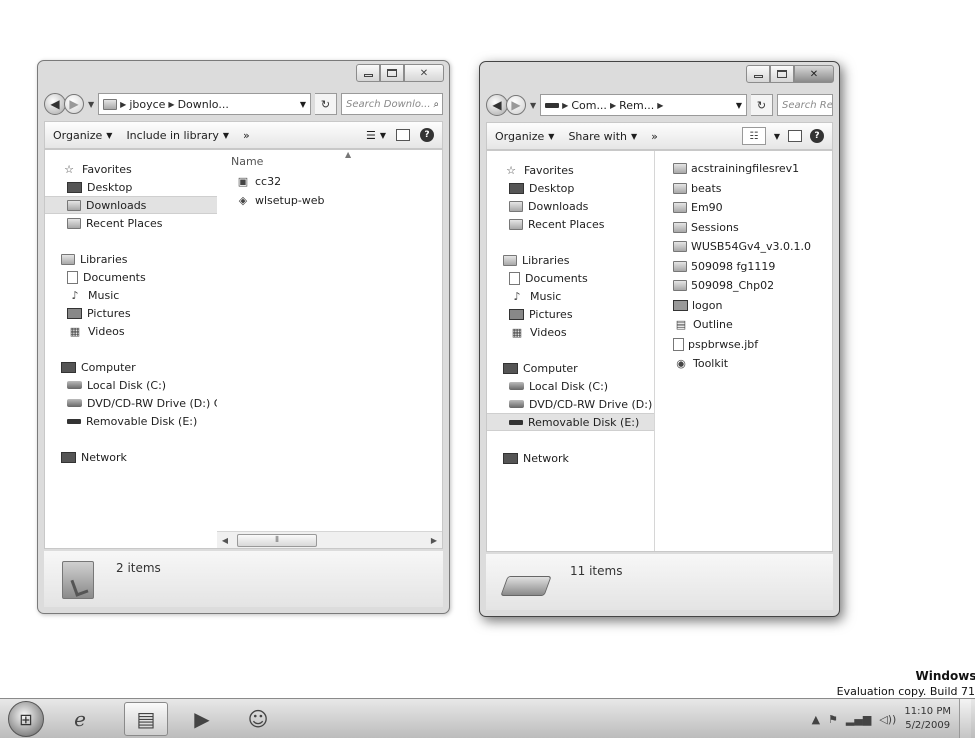 The width and height of the screenshot is (975, 738). I want to click on column-header-name: Name ▲, so click(329, 161).